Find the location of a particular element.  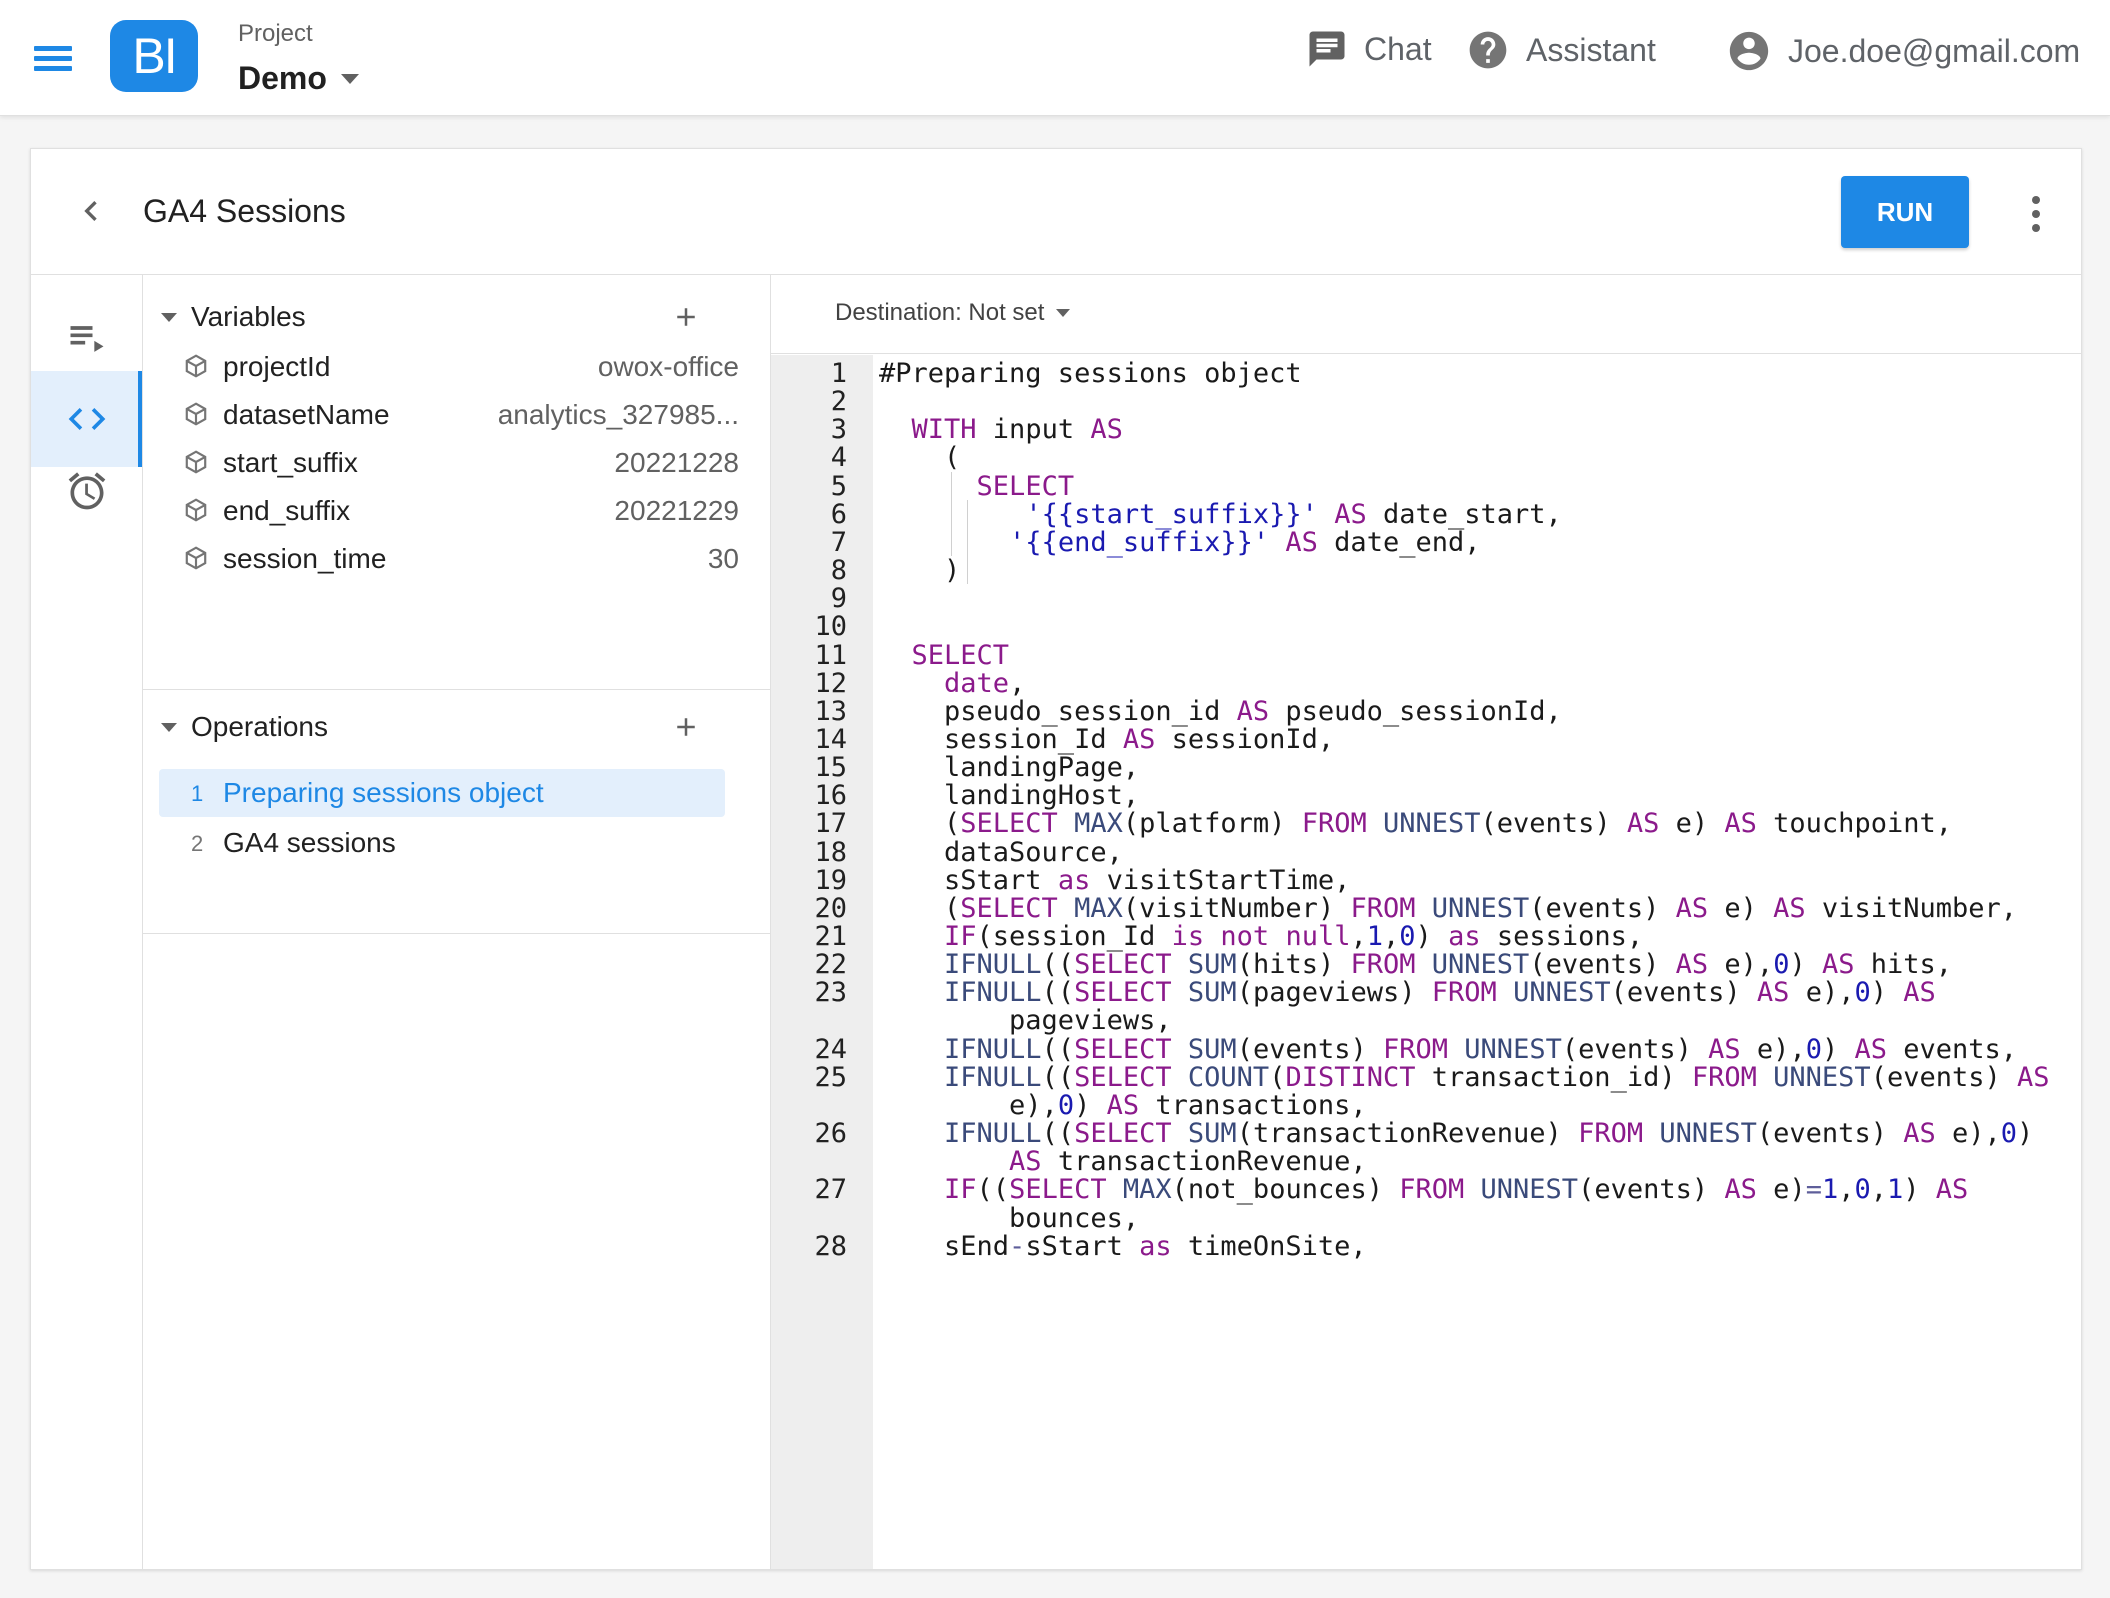

project-label: Project is located at coordinates (275, 33).